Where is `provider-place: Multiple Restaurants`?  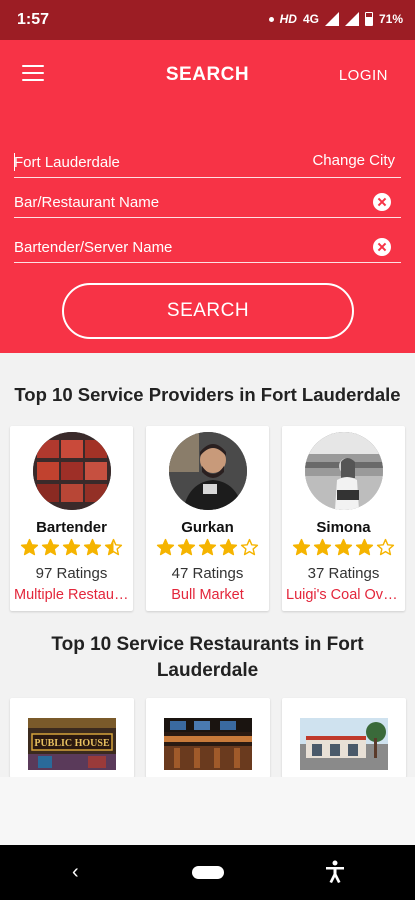
provider-place: Multiple Restaurants is located at coordinates (71, 595).